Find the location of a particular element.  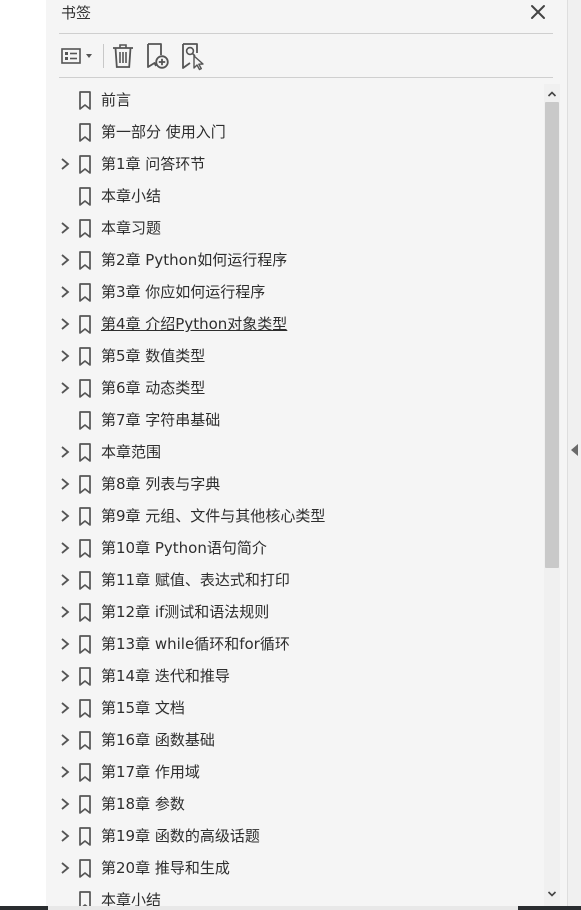

scroll-thumb is located at coordinates (552, 335).